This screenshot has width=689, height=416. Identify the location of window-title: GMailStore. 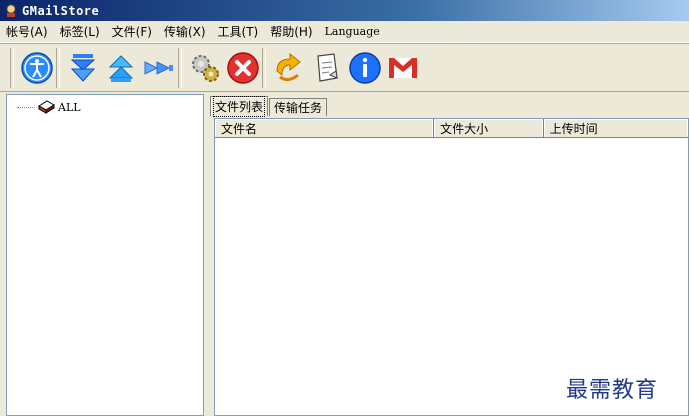
(61, 10).